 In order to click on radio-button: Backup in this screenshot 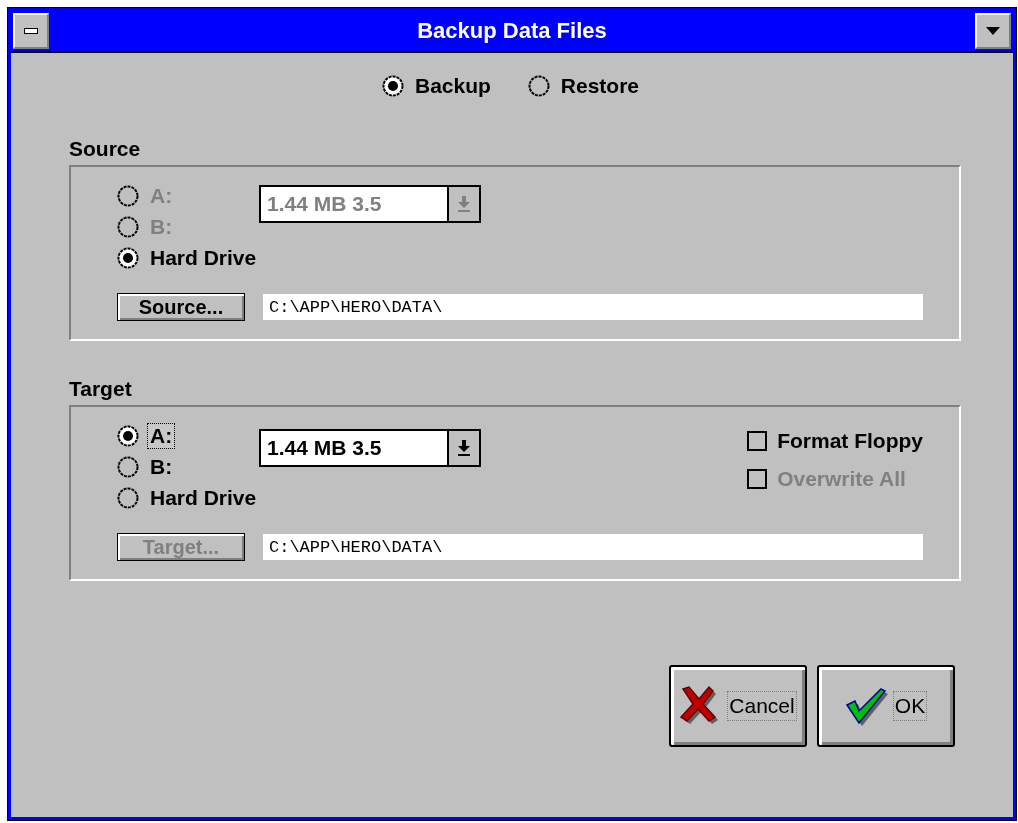, I will do `click(437, 86)`.